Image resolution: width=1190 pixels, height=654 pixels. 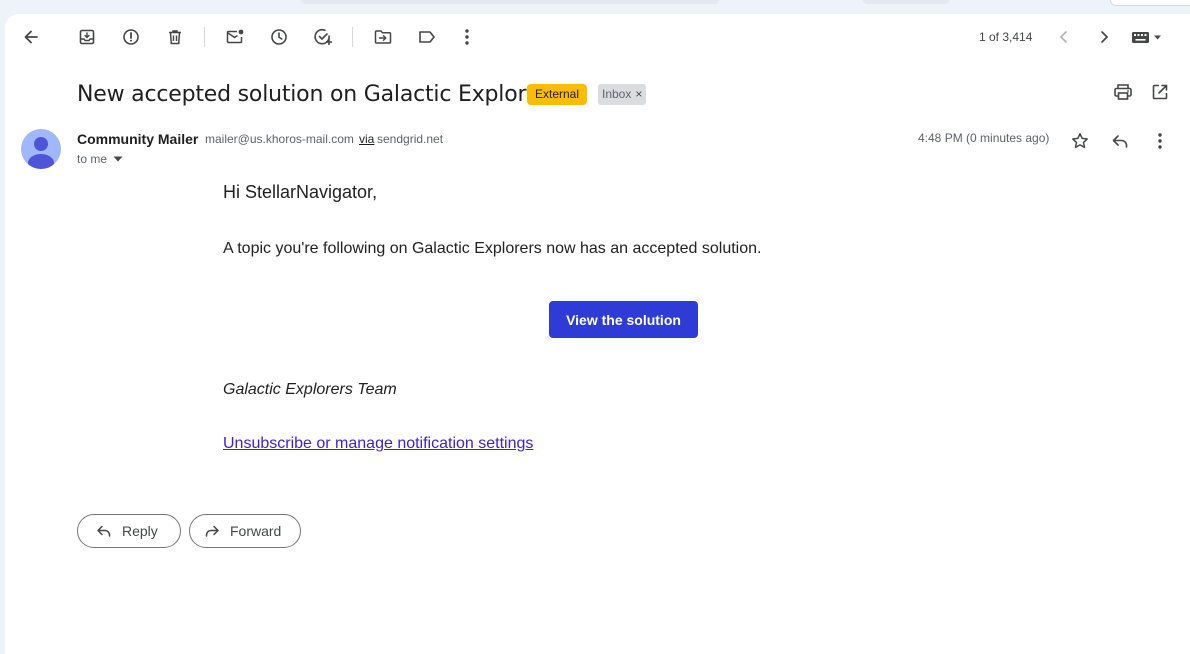 I want to click on message-more-button, so click(x=1160, y=141).